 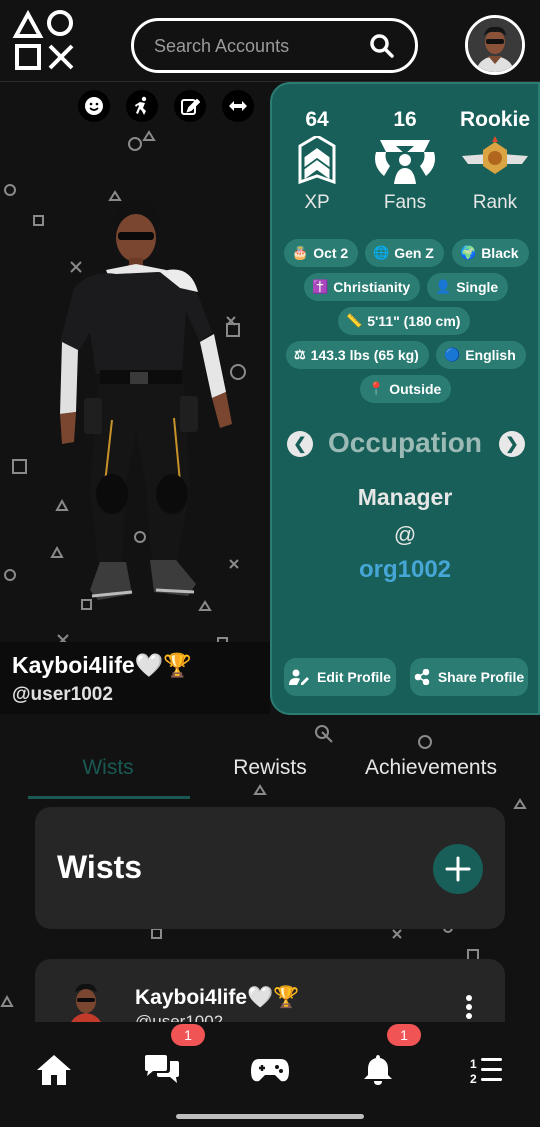 I want to click on emote-button, so click(x=94, y=106).